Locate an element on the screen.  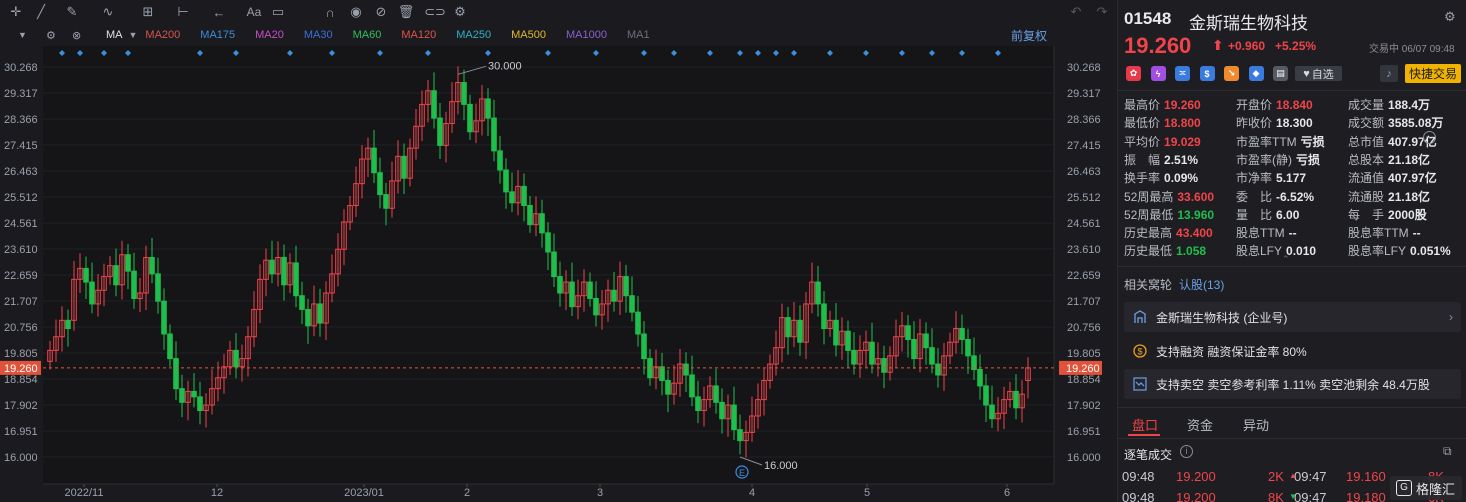
info-icon: i is located at coordinates (1186, 451).